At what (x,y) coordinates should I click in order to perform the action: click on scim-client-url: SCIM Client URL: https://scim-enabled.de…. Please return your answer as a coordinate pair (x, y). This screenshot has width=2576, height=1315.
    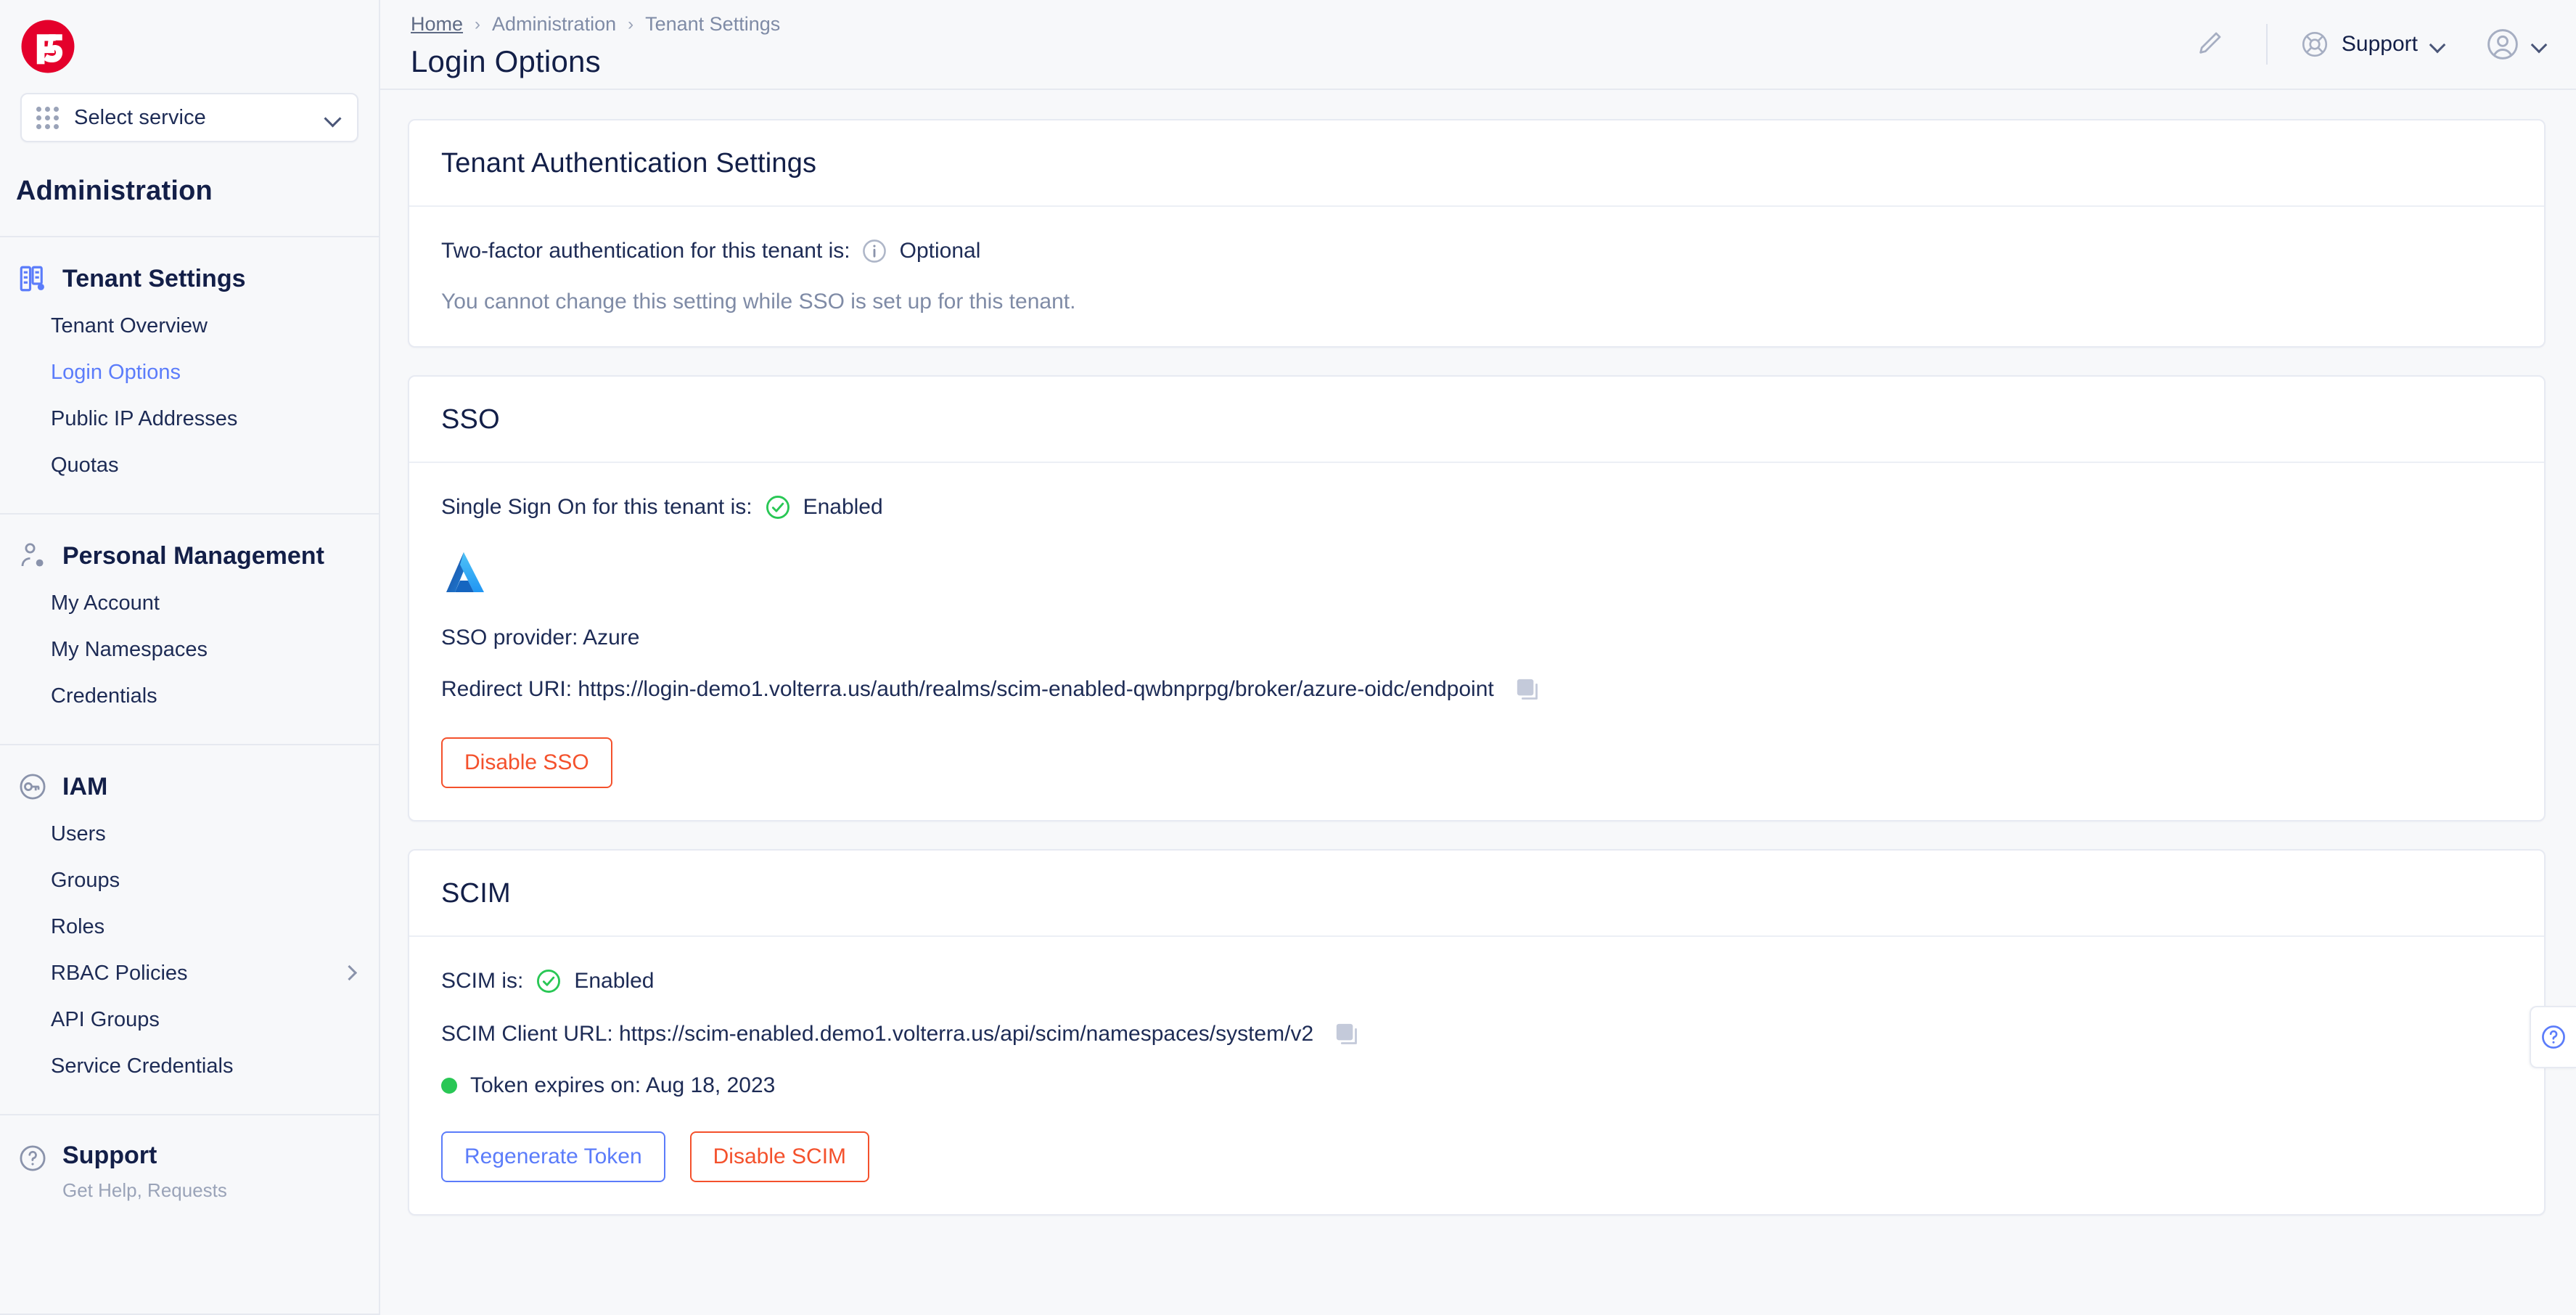
    Looking at the image, I should click on (877, 1034).